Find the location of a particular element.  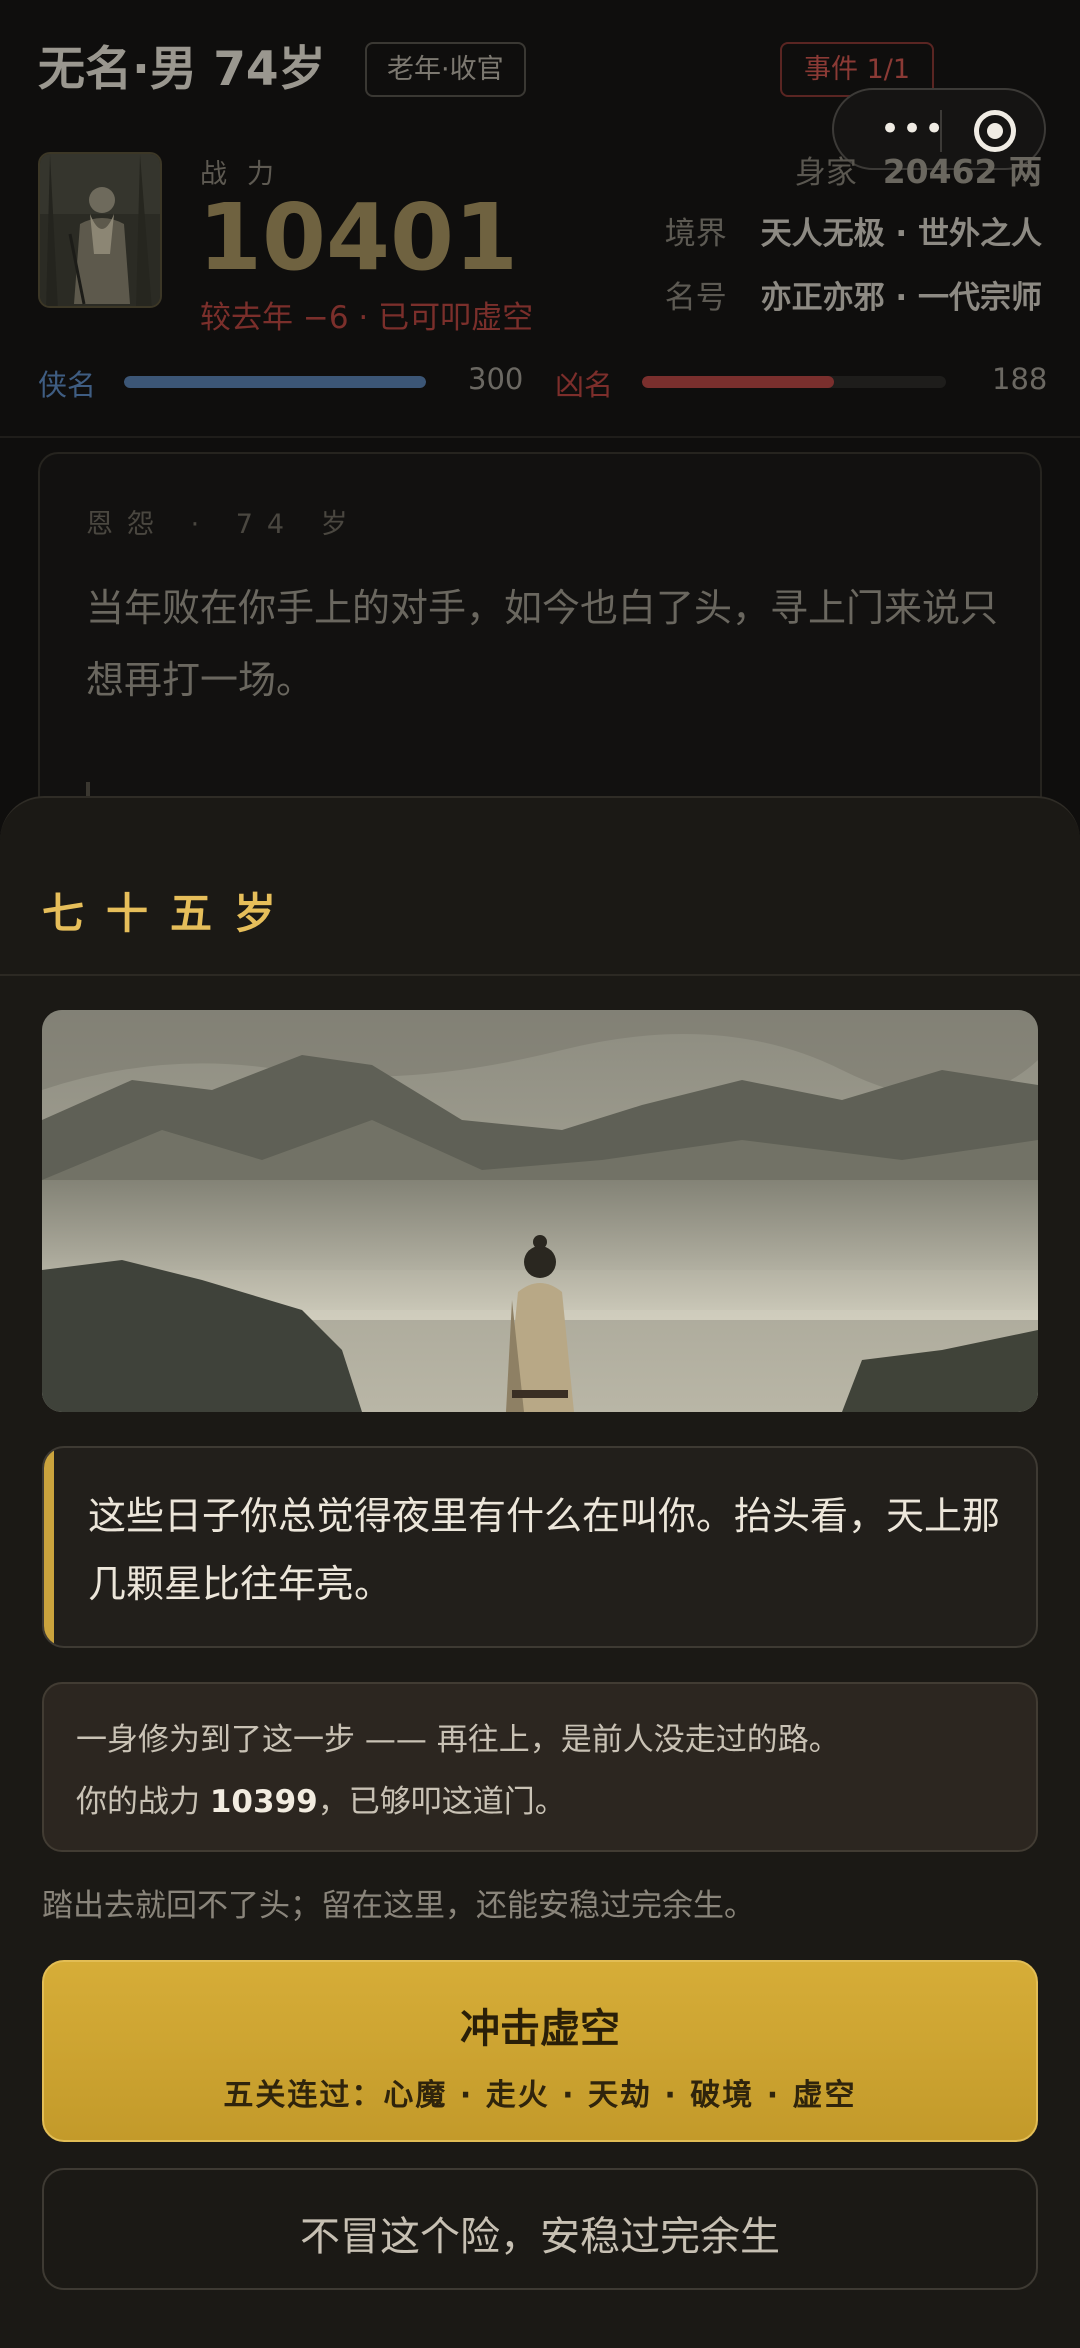

story-card: 这些日子你总觉得夜里有什么在叫你。抬头看，天上那几颗星比往年亮。 is located at coordinates (540, 1547).